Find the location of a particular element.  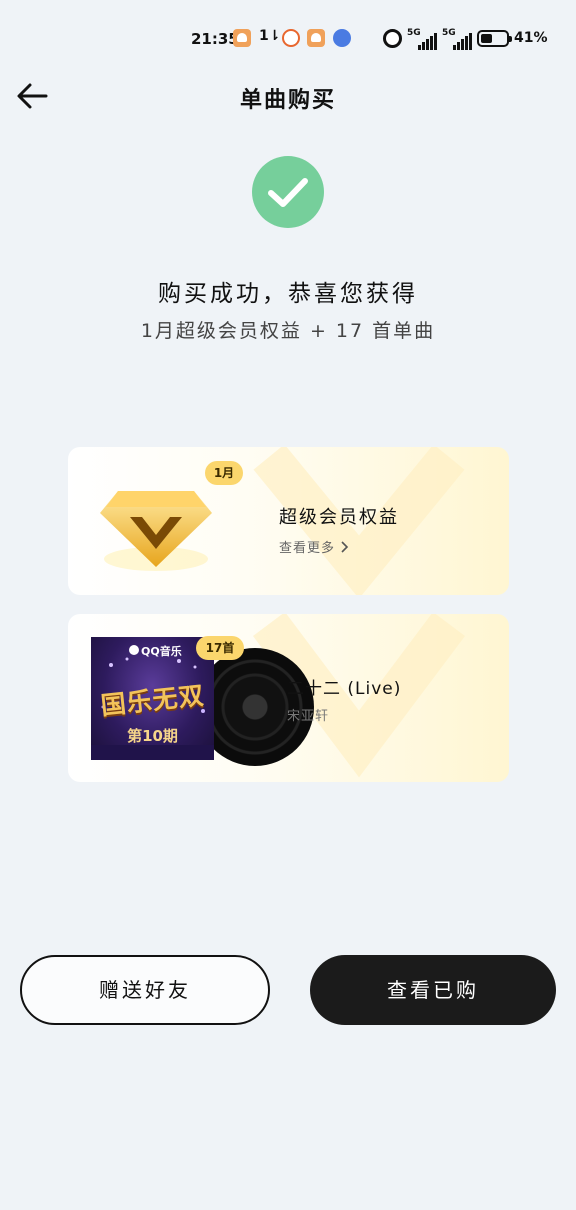

cover-brand: QQ音乐 is located at coordinates (161, 651).